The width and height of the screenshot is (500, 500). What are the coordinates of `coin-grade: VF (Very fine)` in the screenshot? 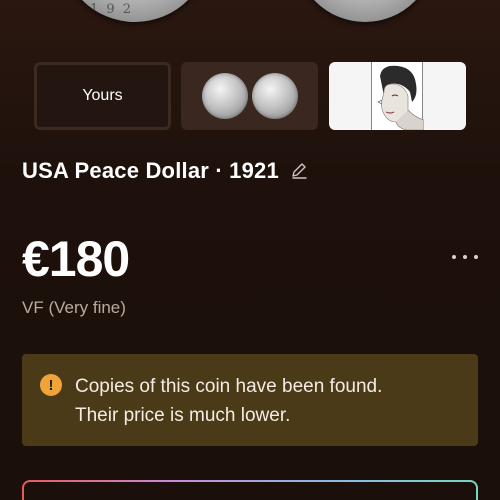 It's located at (74, 307).